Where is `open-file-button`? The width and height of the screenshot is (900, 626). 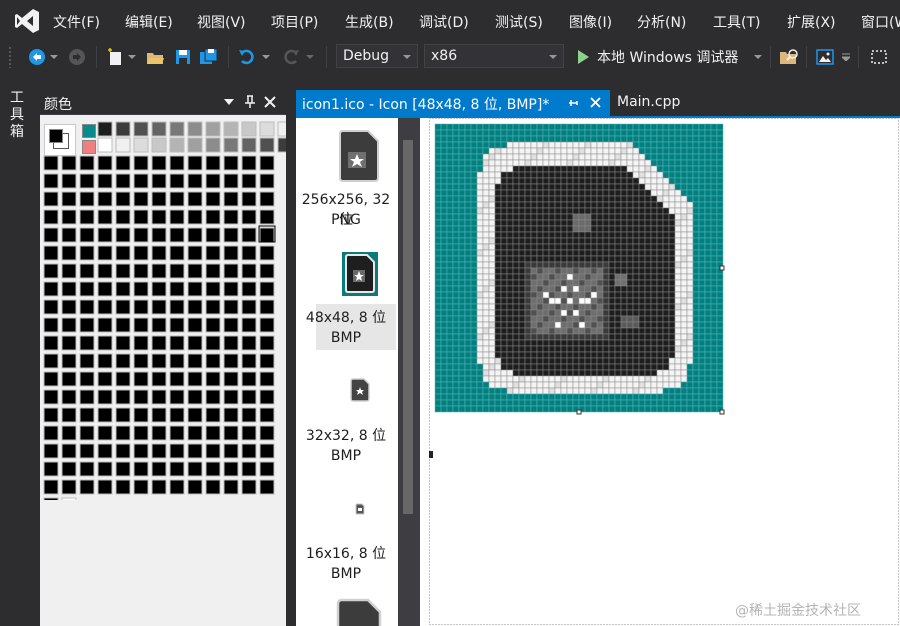 open-file-button is located at coordinates (155, 57).